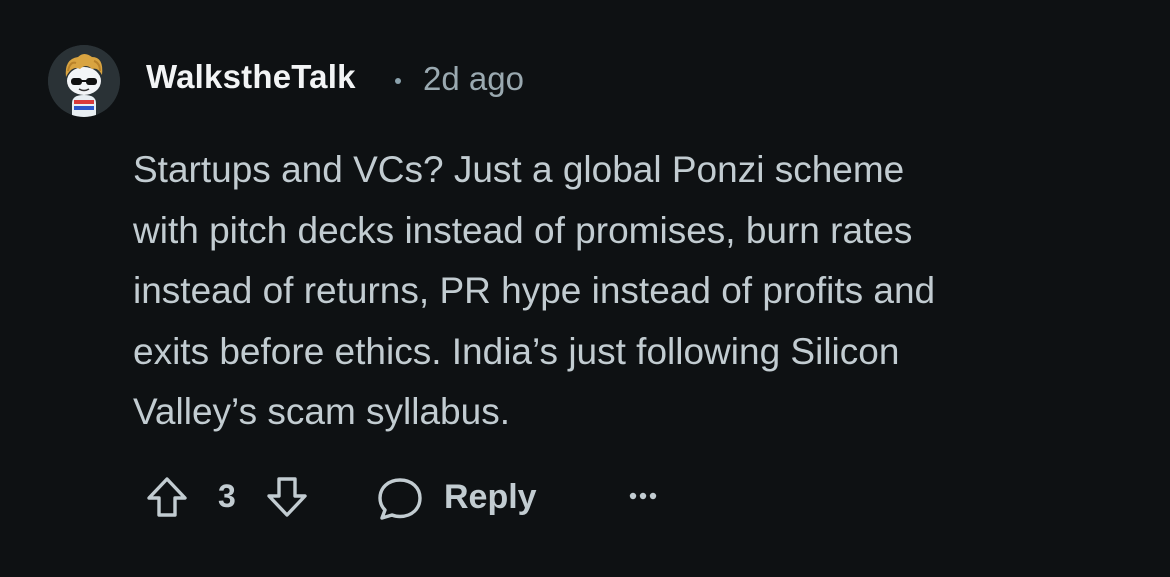 The image size is (1170, 577). I want to click on avatar-snoo-icon, so click(84, 81).